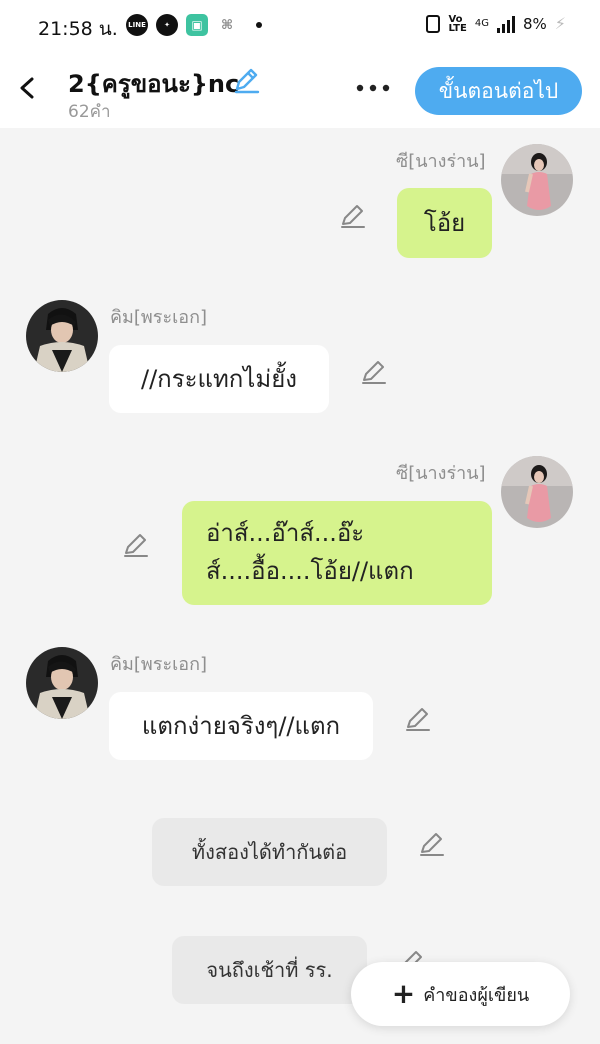 The width and height of the screenshot is (600, 1044). I want to click on narration-bubble: ทั้งสองได้ทำกันต่อ, so click(269, 852).